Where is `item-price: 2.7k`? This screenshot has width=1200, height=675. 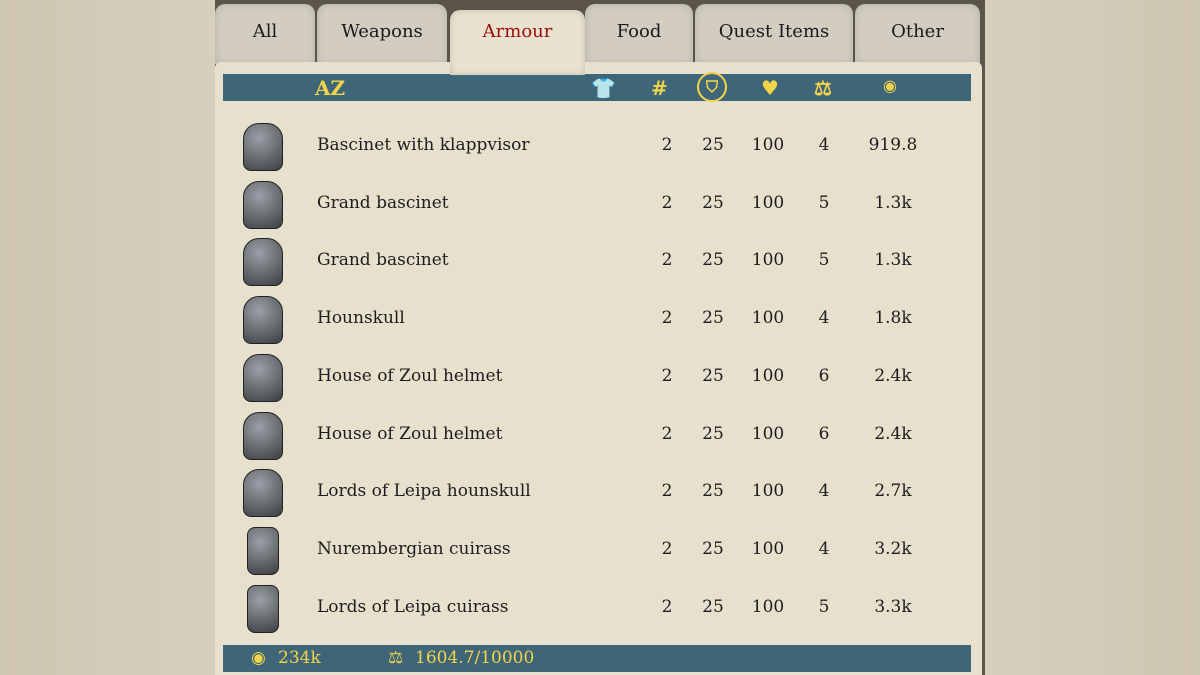 item-price: 2.7k is located at coordinates (893, 491).